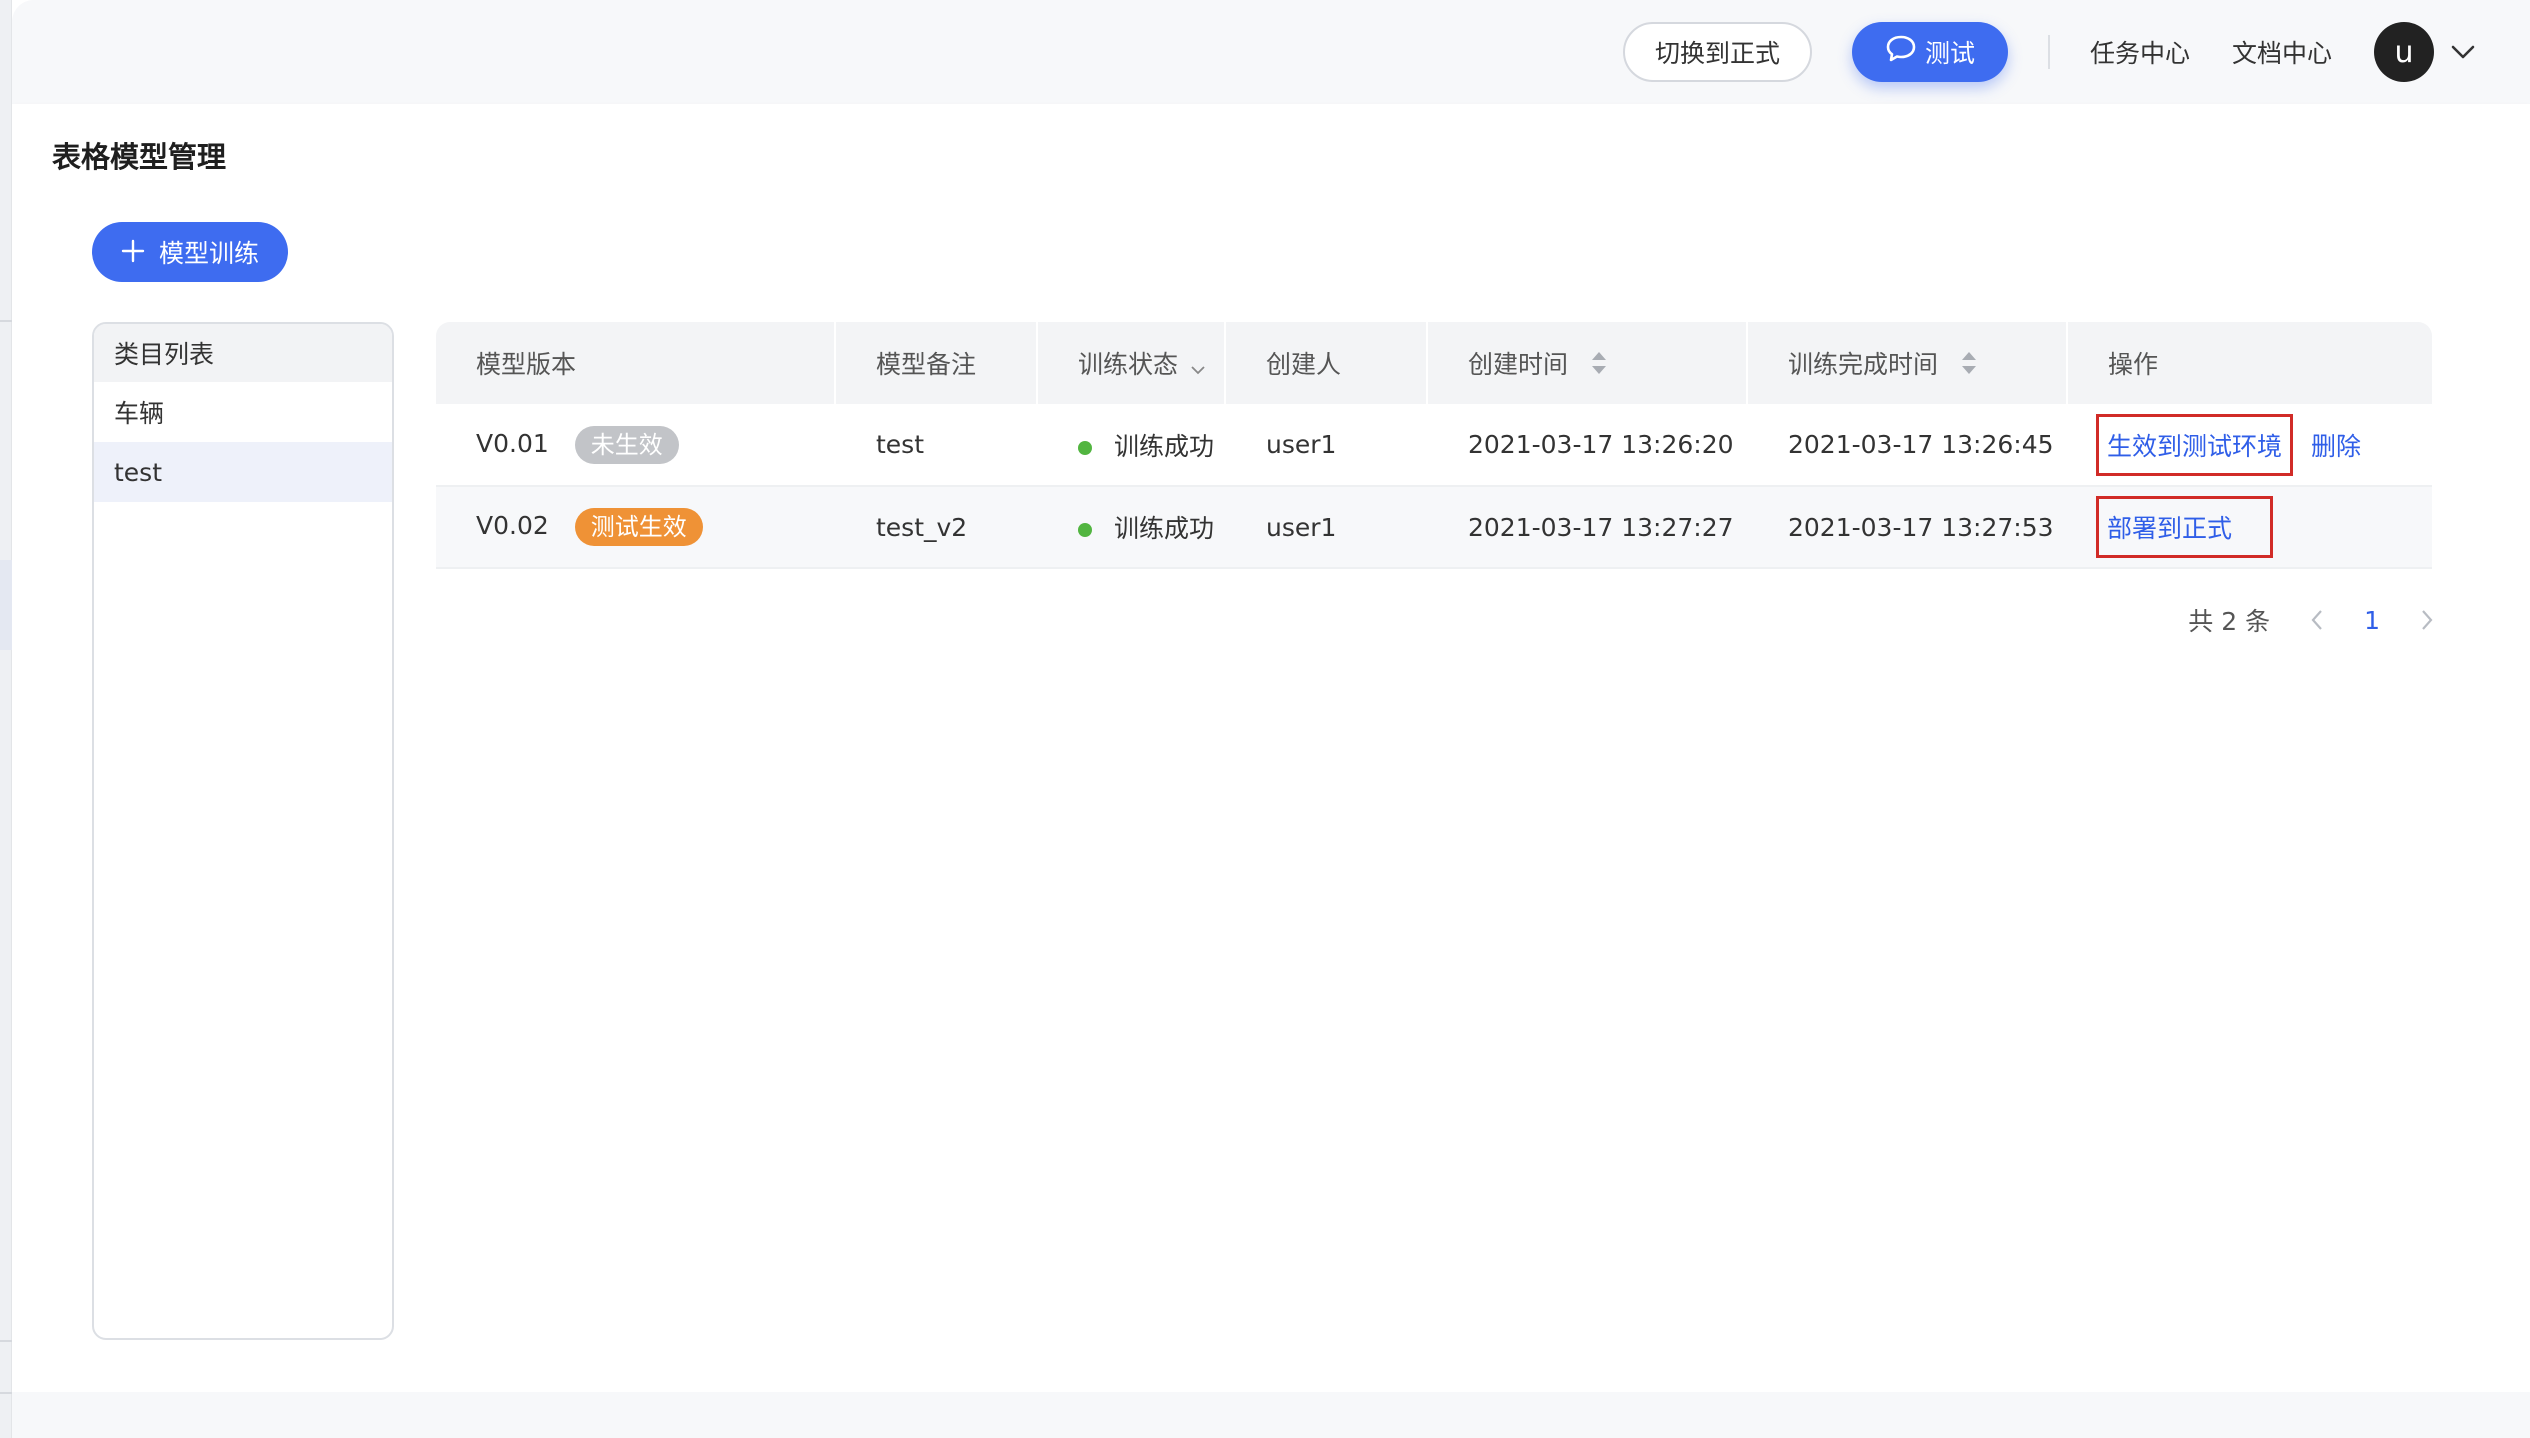 This screenshot has height=1438, width=2530. What do you see at coordinates (2463, 52) in the screenshot?
I see `chevron-down-icon` at bounding box center [2463, 52].